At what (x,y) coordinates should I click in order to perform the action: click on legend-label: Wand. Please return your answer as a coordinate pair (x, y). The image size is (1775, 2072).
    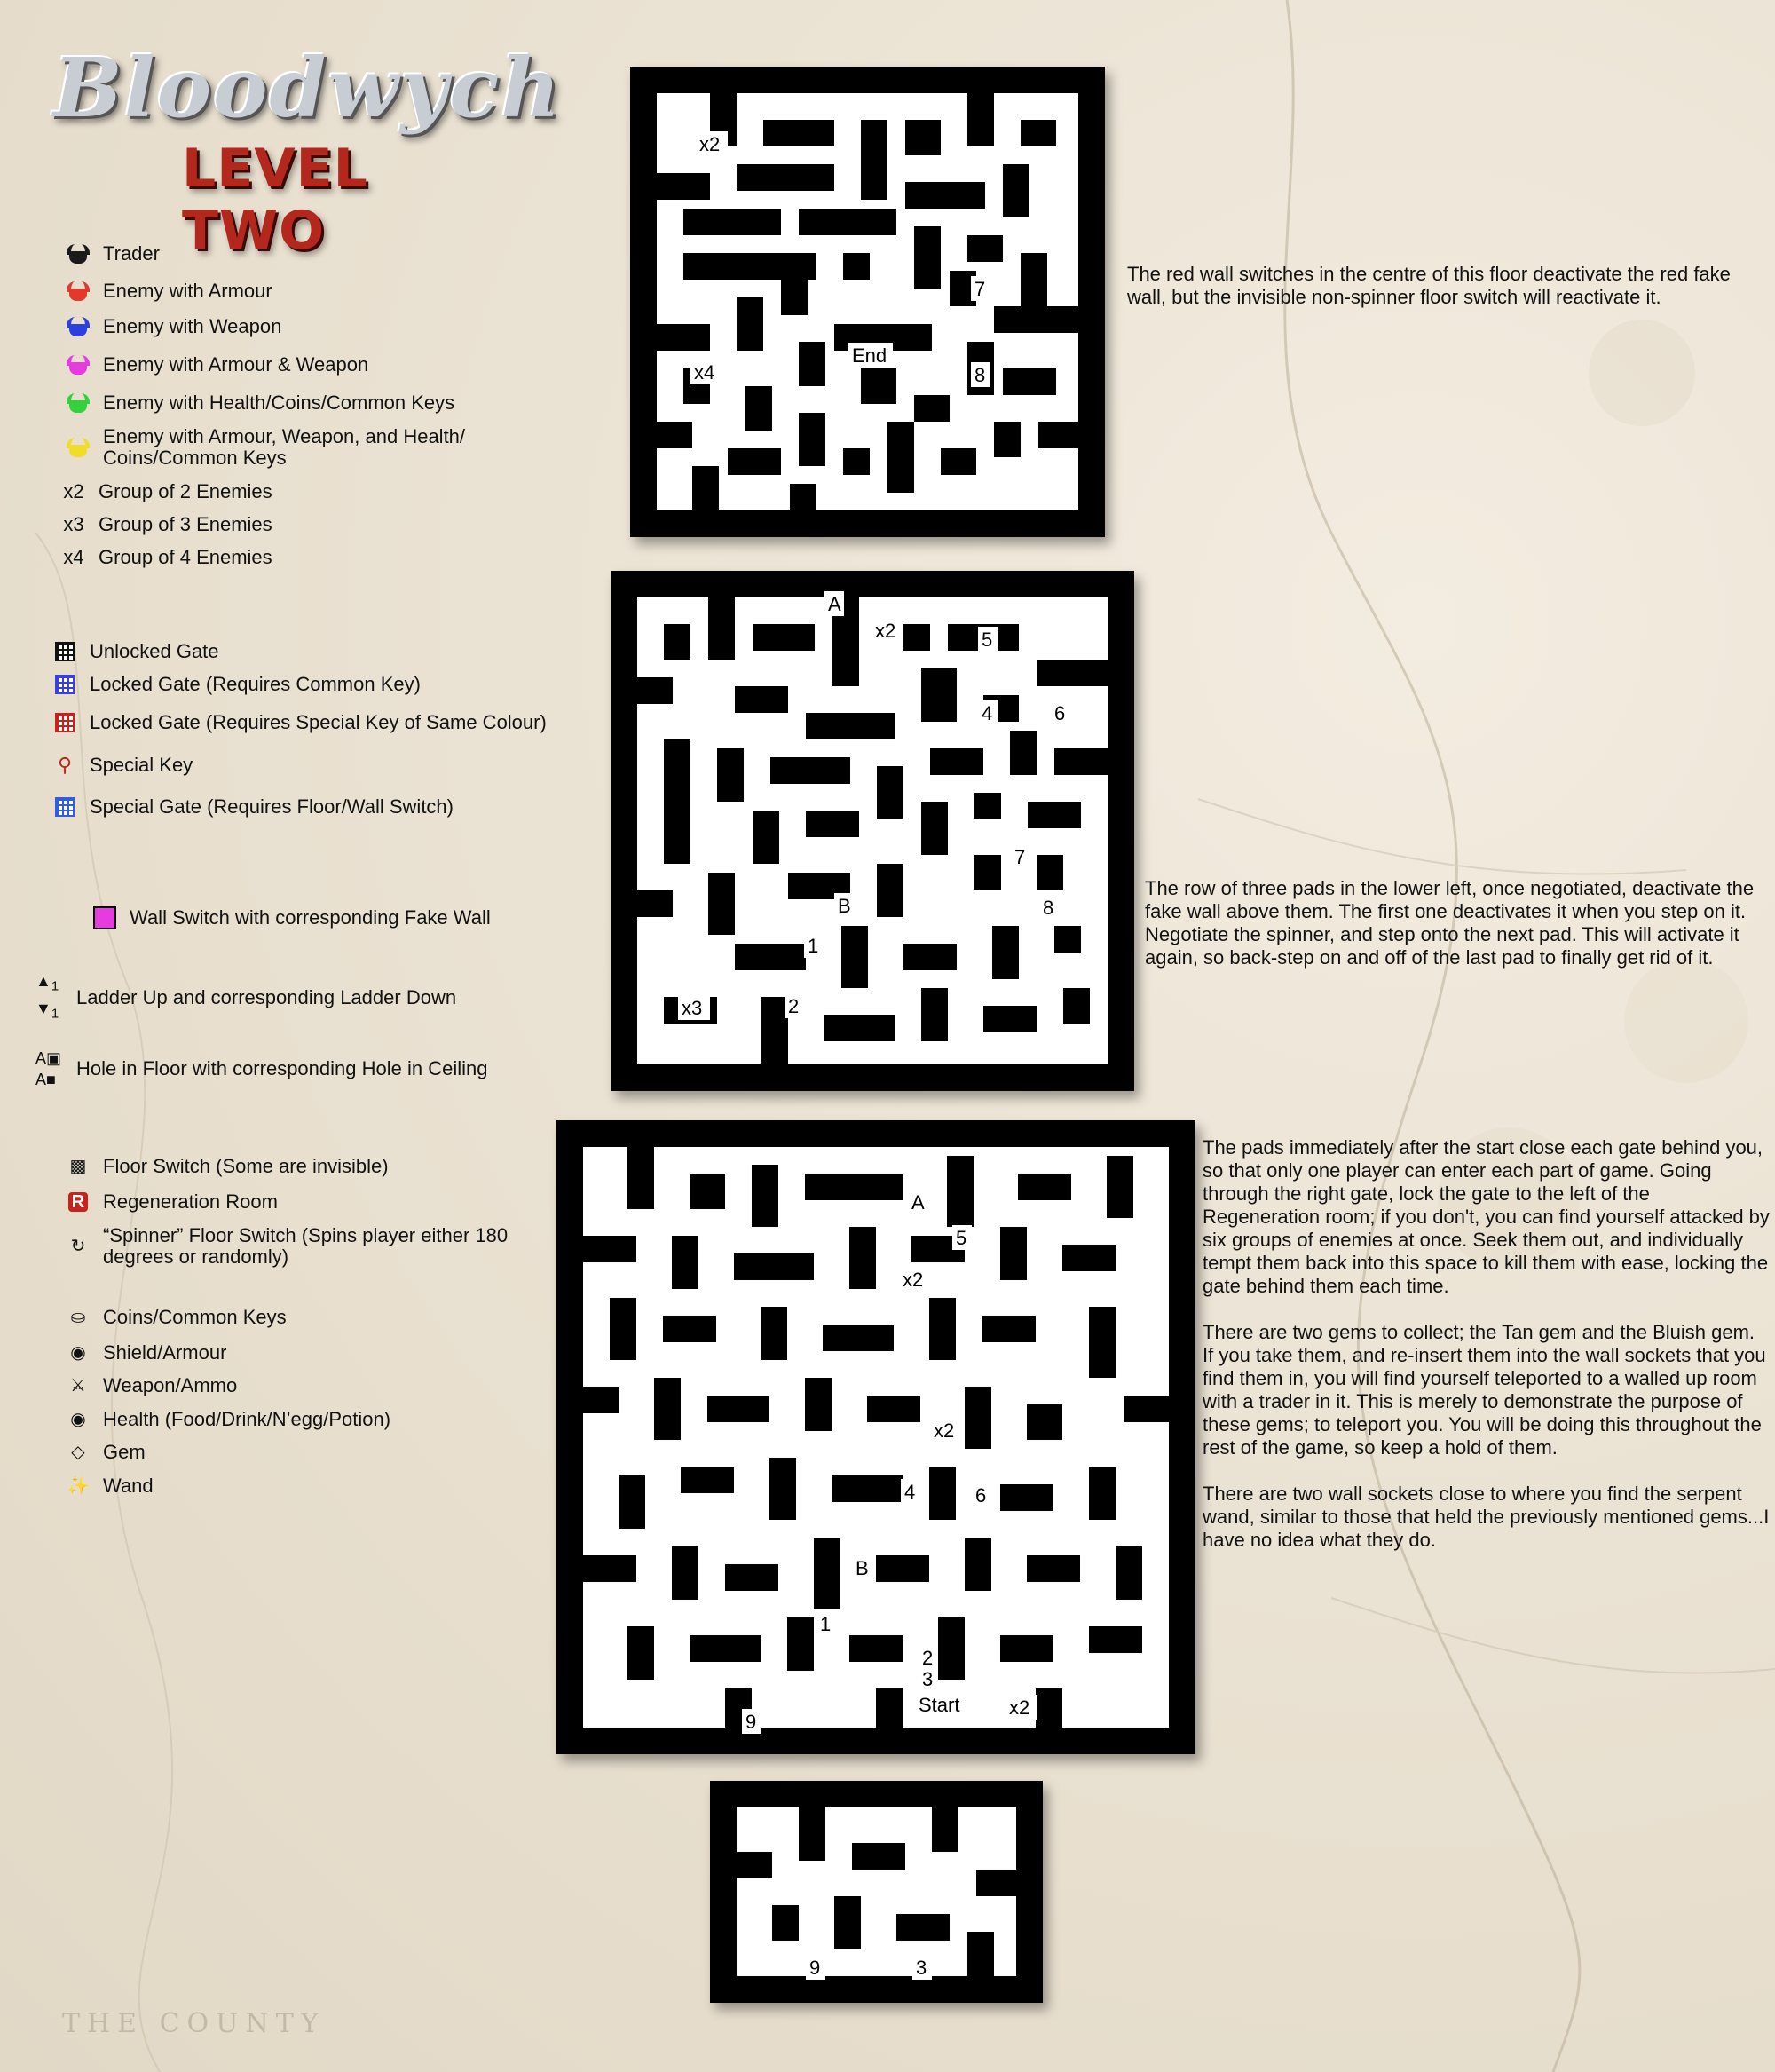
    Looking at the image, I should click on (128, 1486).